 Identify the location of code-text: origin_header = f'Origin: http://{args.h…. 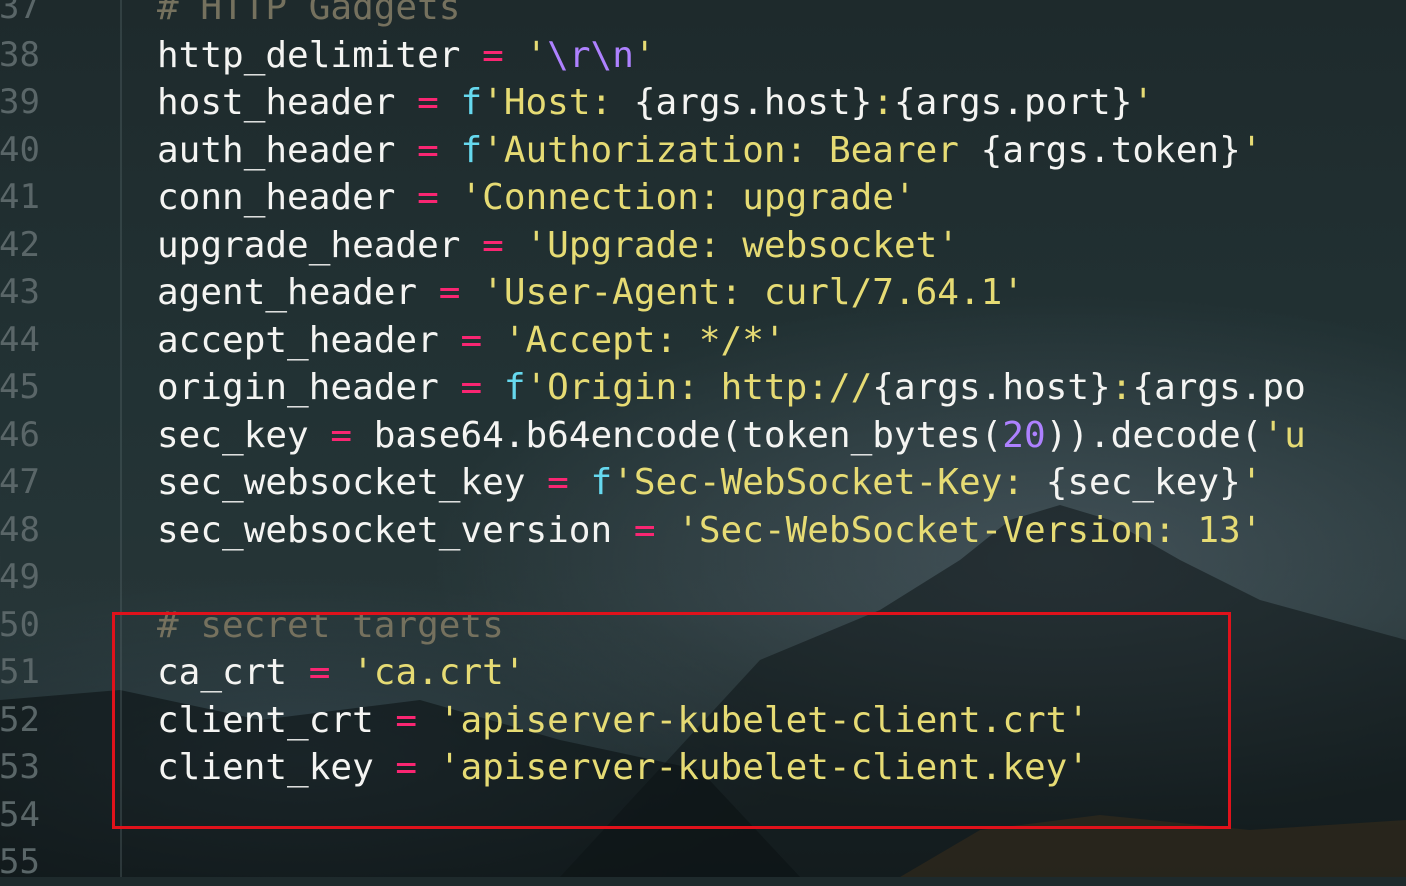
(731, 387).